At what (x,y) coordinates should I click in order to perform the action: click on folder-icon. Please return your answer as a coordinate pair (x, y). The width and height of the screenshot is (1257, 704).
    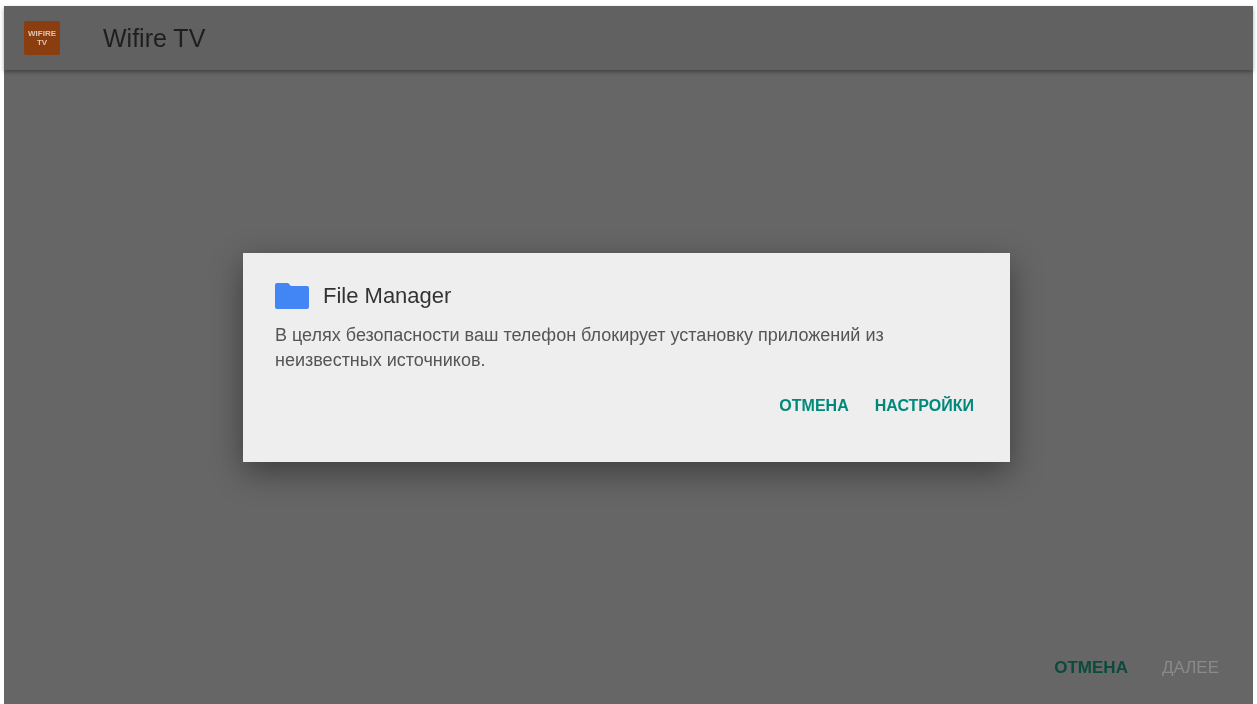
    Looking at the image, I should click on (292, 296).